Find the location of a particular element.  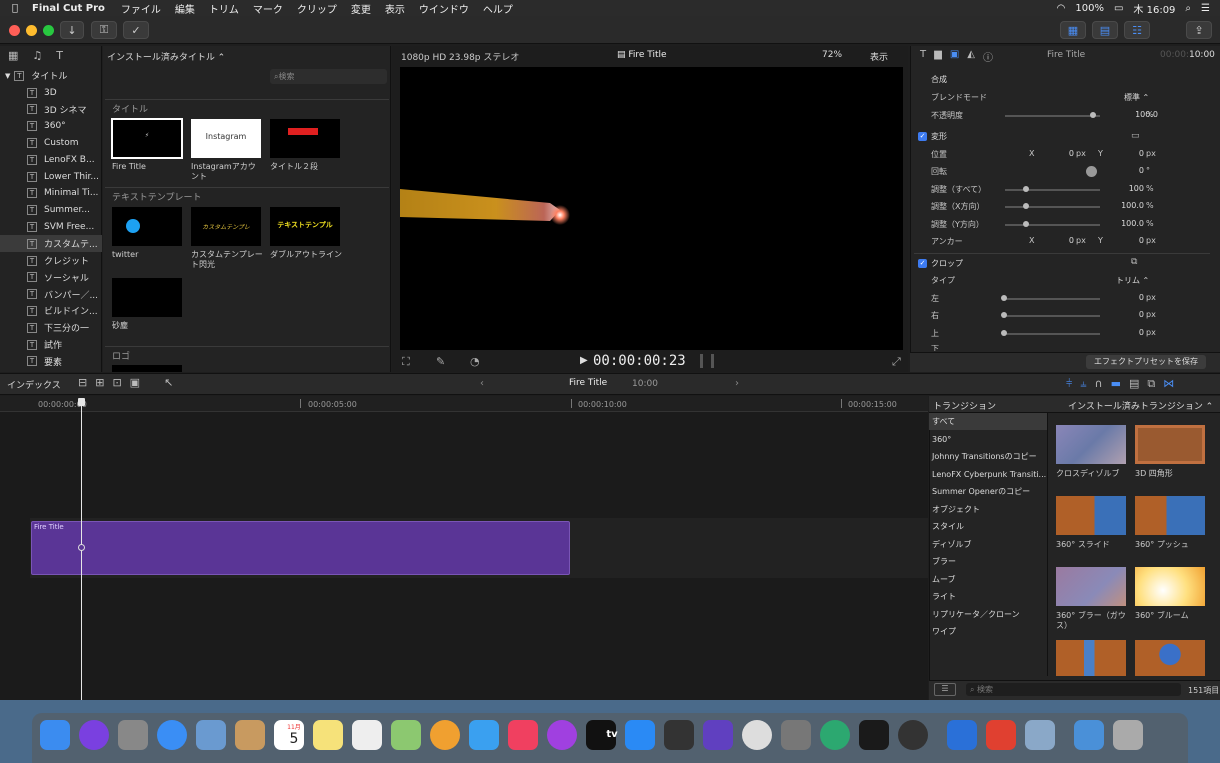

dock-app-store-icon is located at coordinates (640, 735).